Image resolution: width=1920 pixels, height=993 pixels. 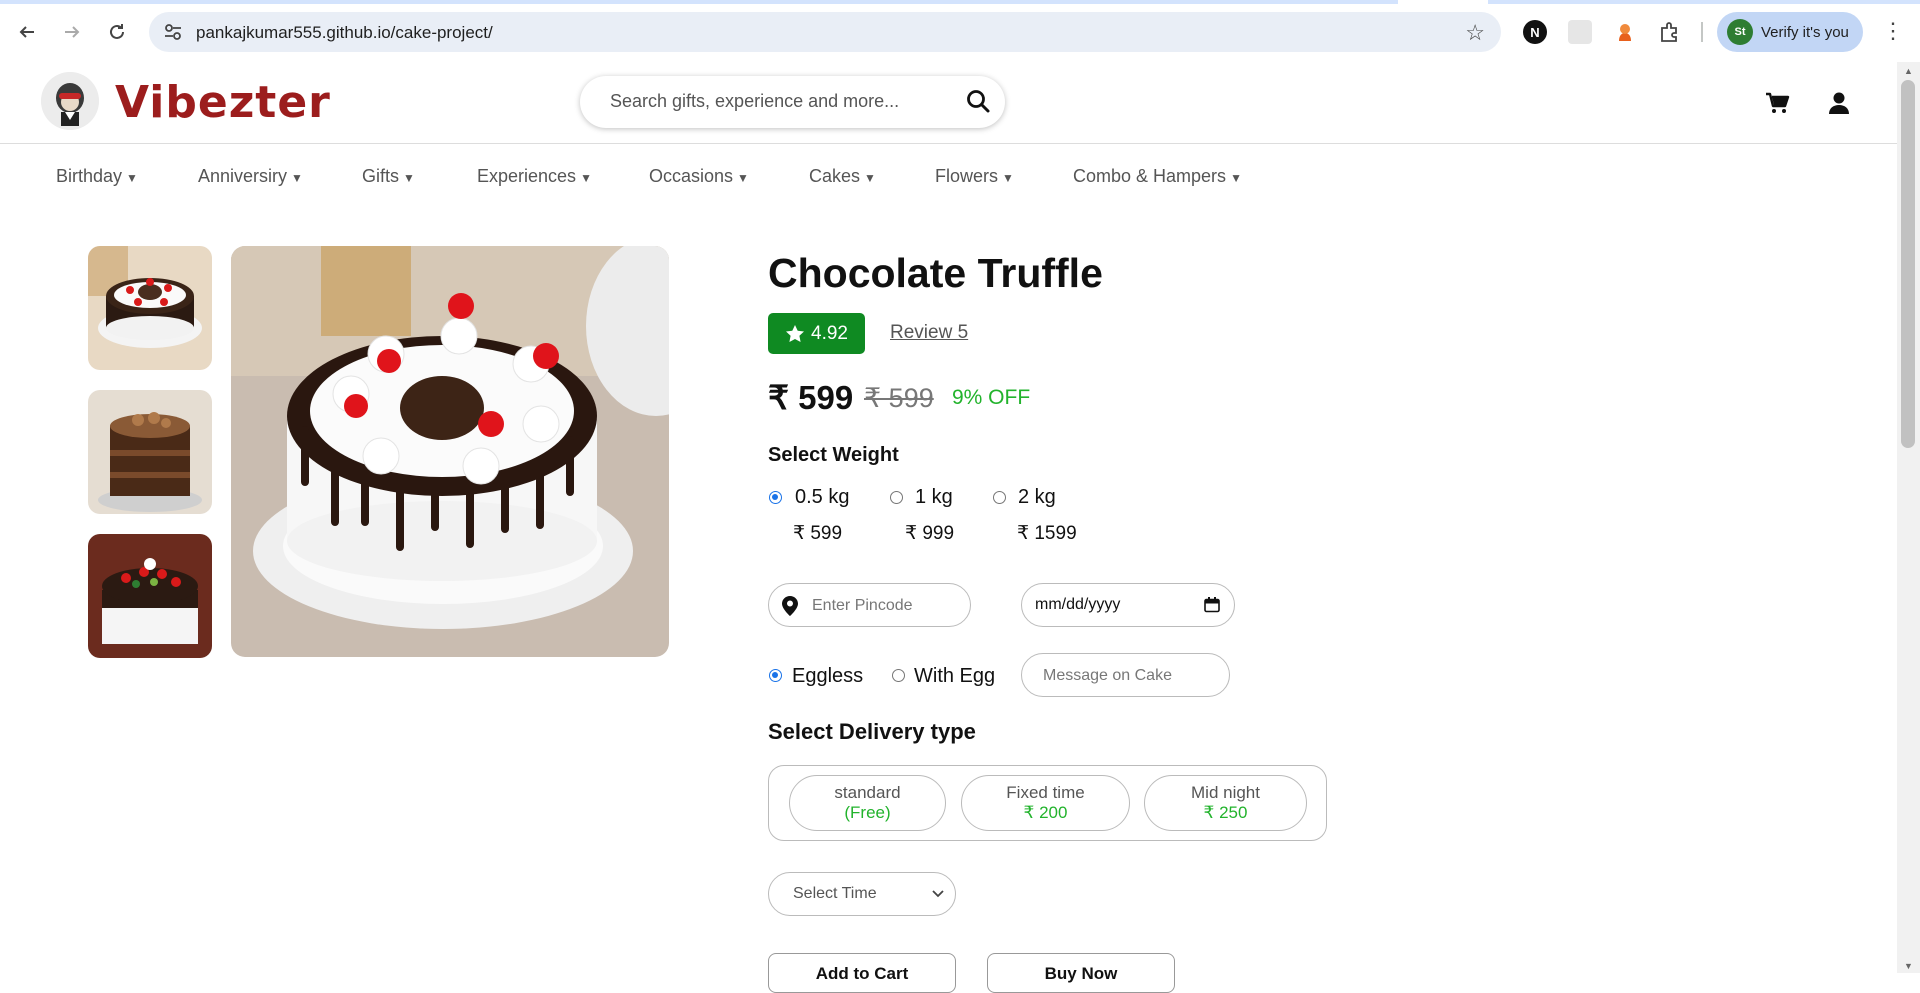 I want to click on extension-grey-icon, so click(x=1580, y=32).